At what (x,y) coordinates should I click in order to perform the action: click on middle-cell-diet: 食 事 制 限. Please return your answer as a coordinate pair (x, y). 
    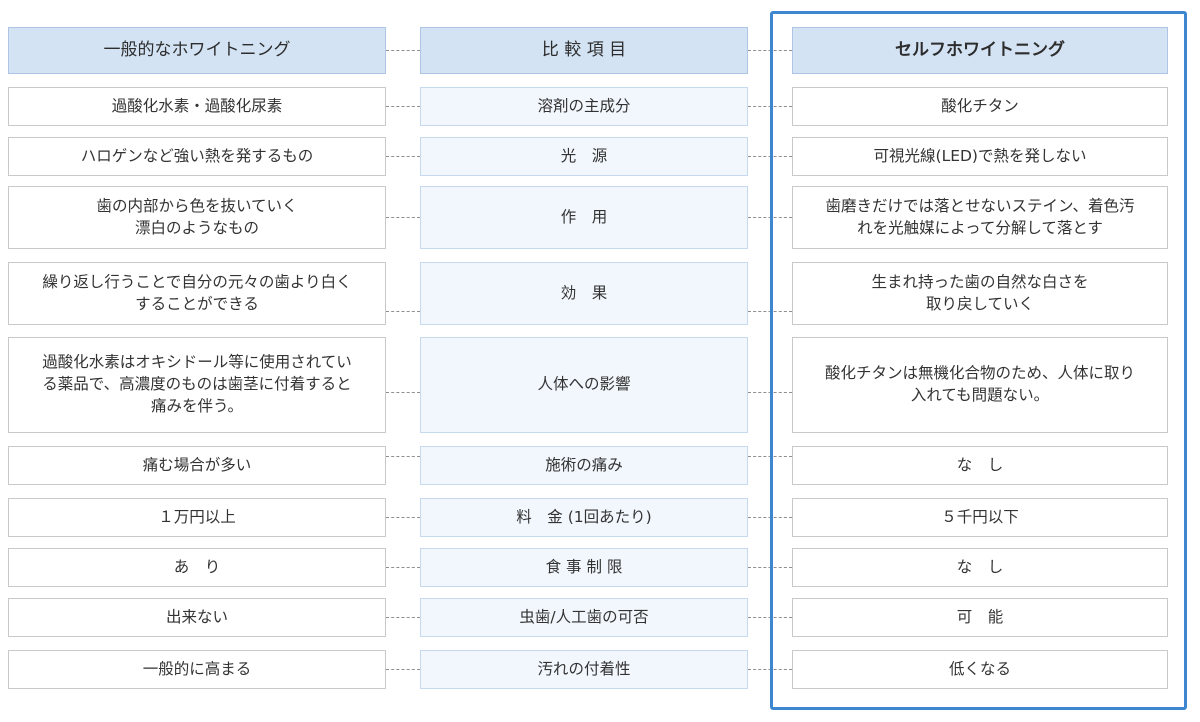
    Looking at the image, I should click on (584, 567).